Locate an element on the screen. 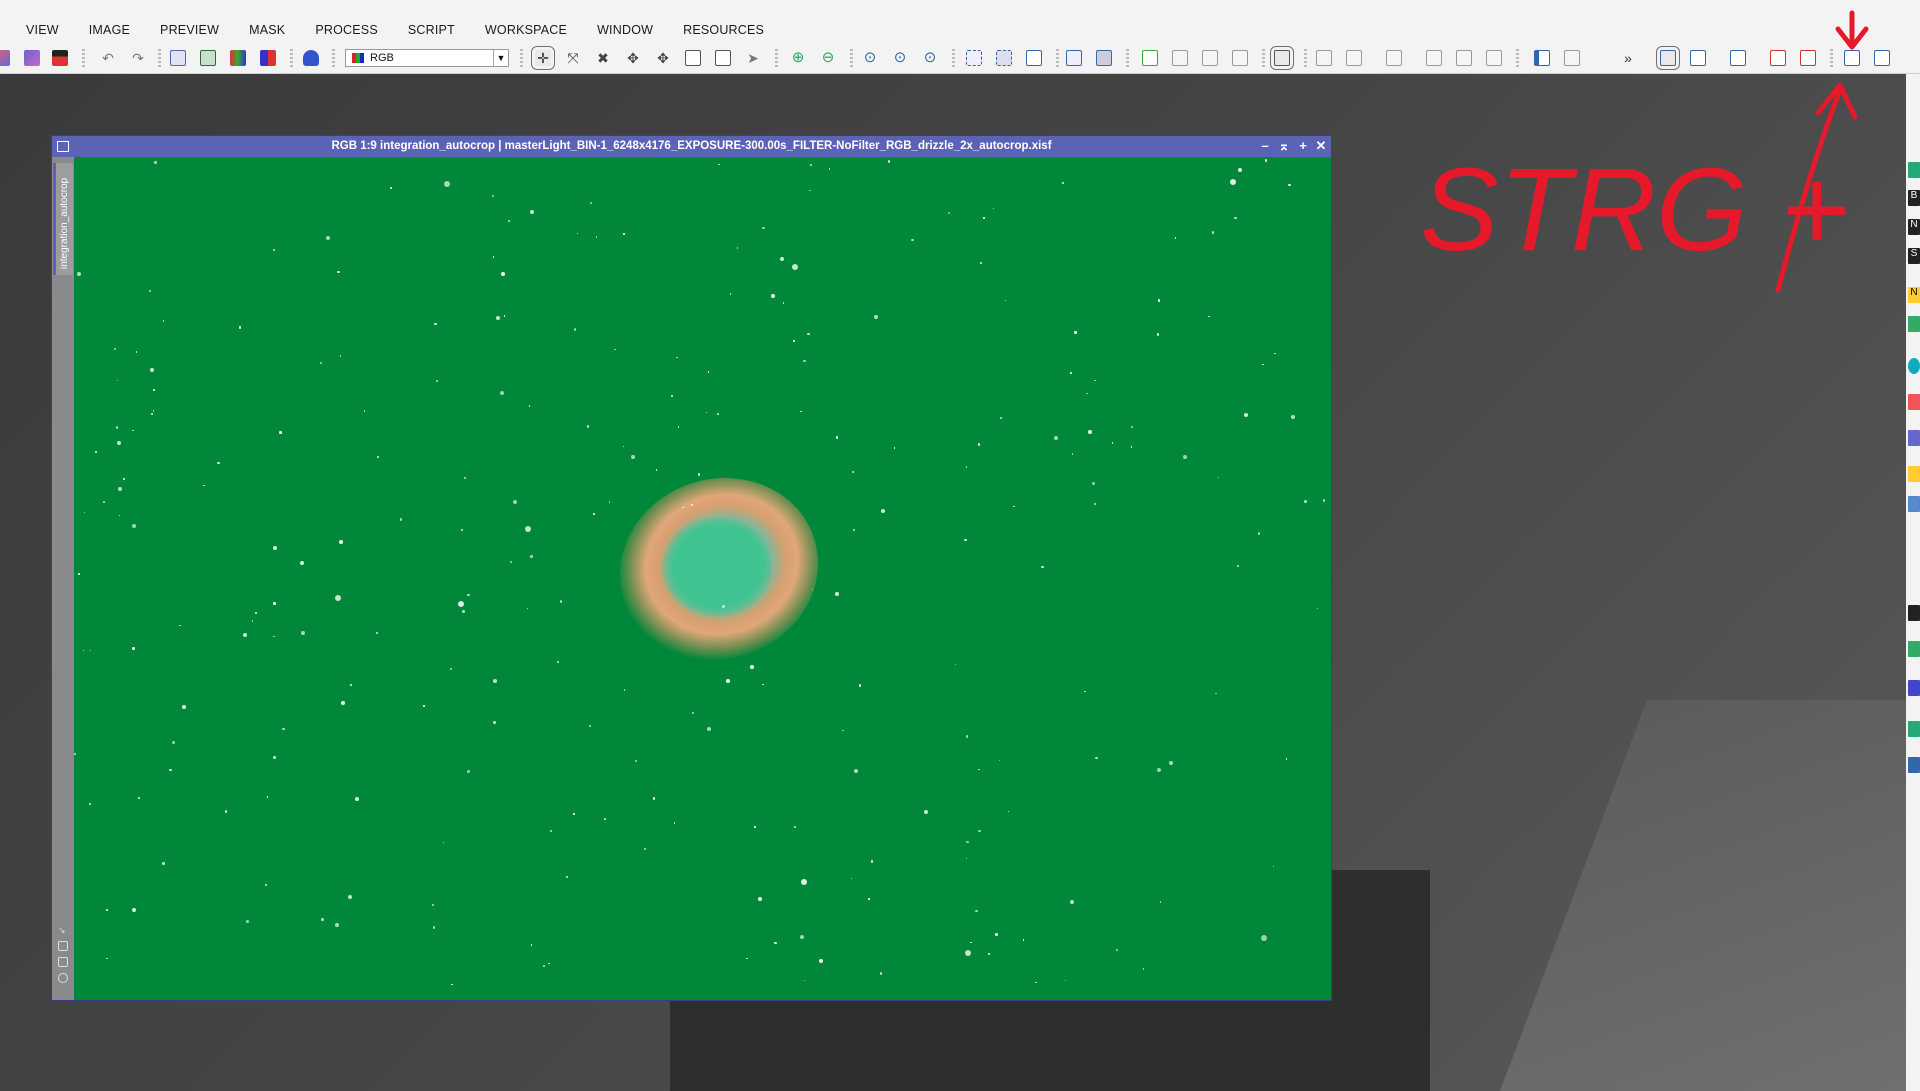  page-icon is located at coordinates (693, 58).